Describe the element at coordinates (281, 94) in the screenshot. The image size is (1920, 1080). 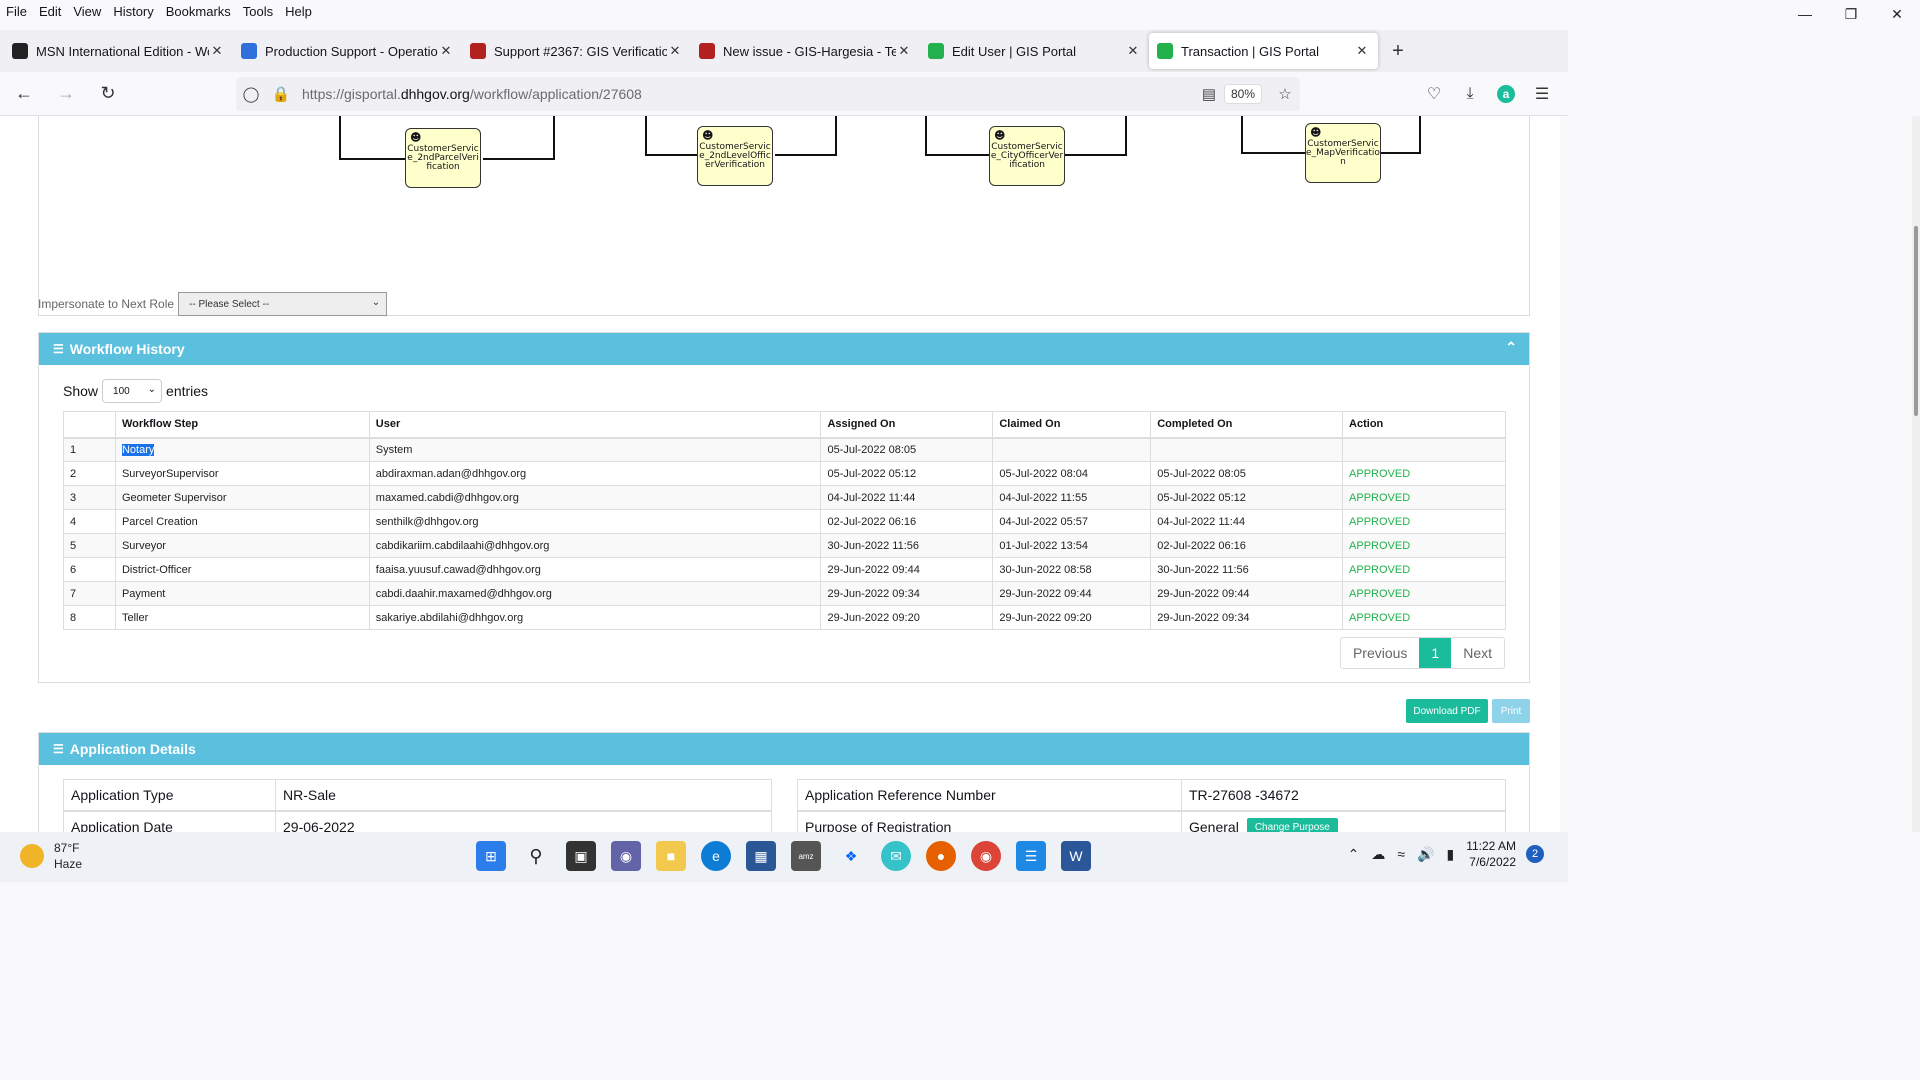
I see `lock-icon: 🔒` at that location.